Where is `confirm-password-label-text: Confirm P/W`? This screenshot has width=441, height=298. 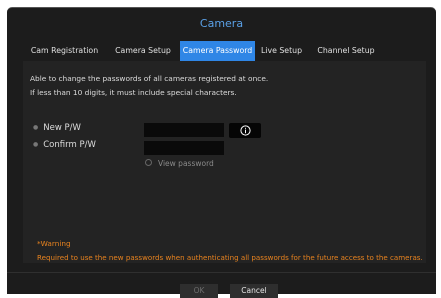 confirm-password-label-text: Confirm P/W is located at coordinates (69, 145).